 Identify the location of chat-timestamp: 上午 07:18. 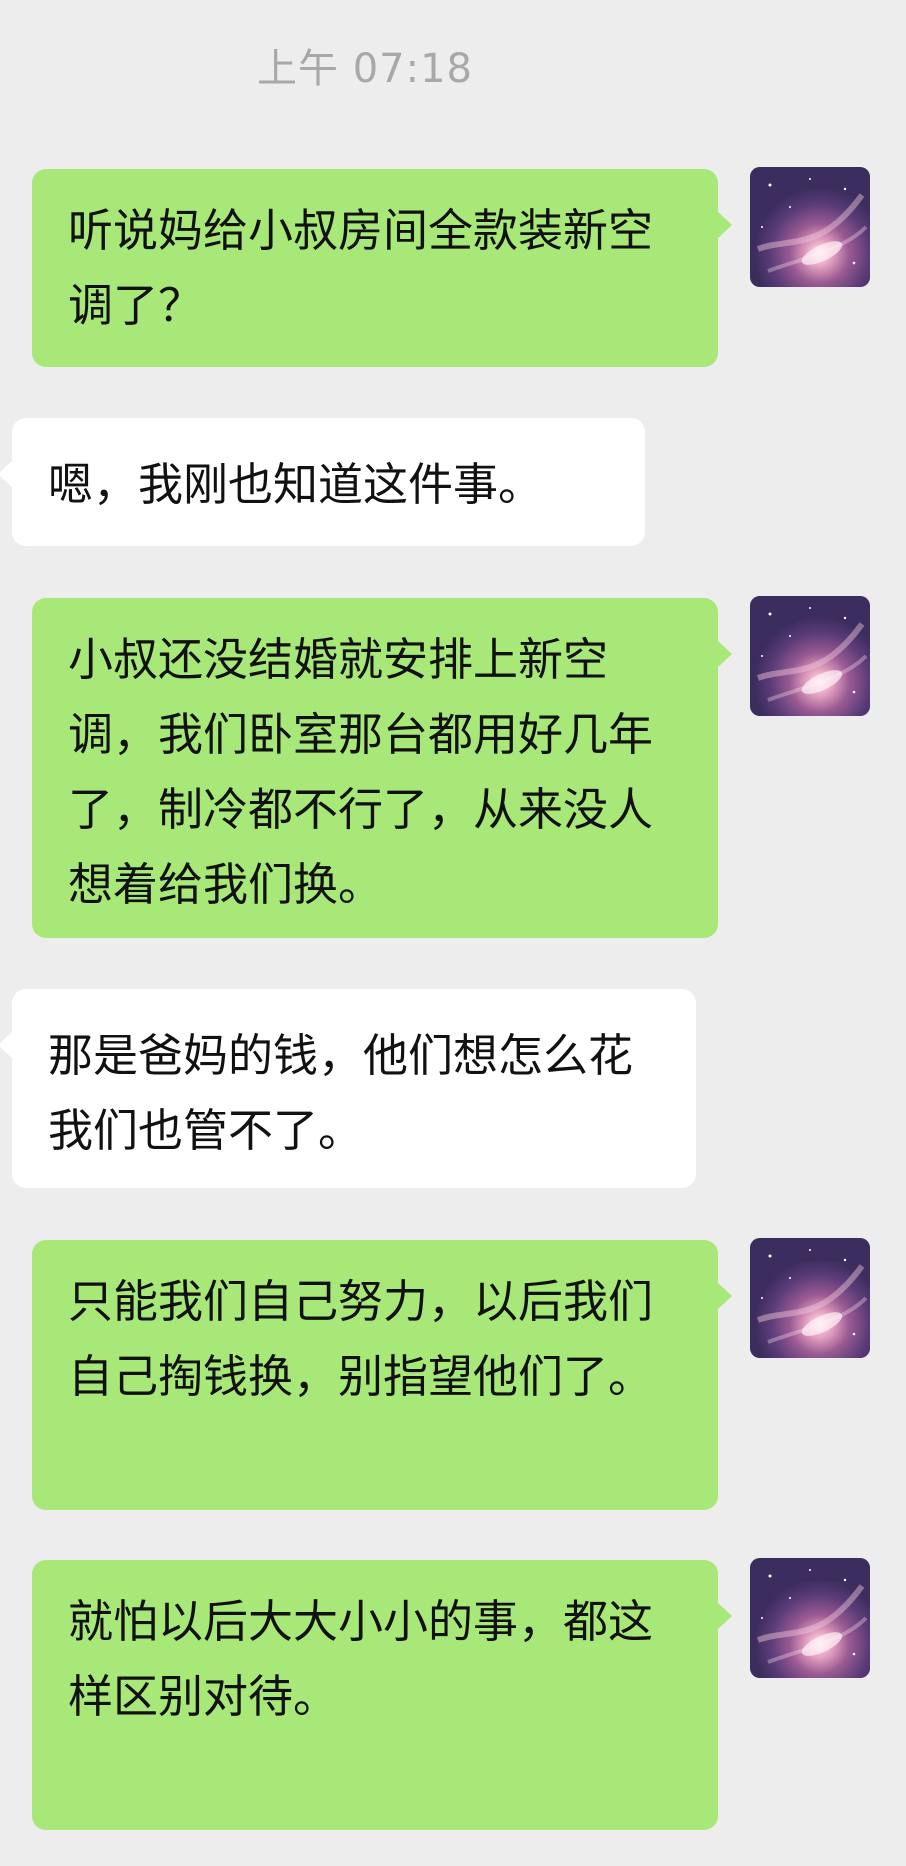
(365, 69).